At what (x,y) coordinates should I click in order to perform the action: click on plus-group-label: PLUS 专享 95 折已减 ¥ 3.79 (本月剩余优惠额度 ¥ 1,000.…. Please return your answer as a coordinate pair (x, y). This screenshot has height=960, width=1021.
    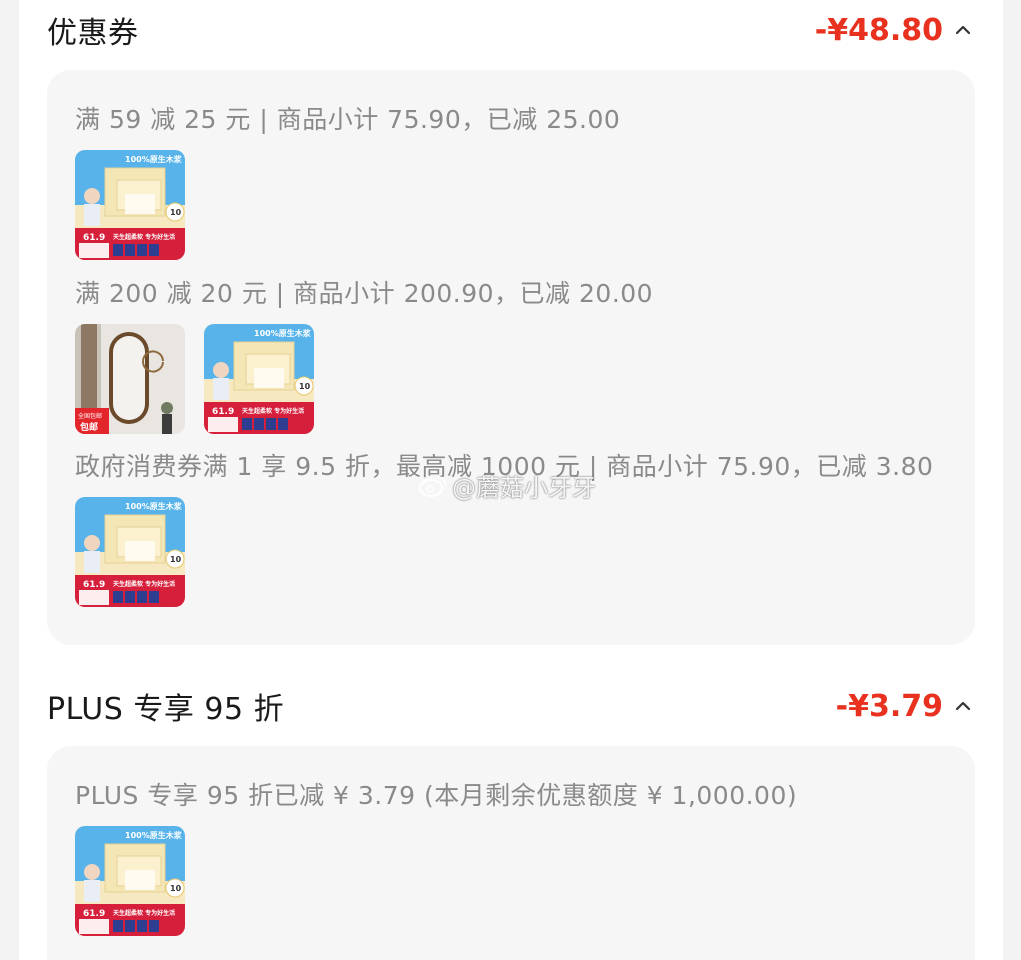
    Looking at the image, I should click on (436, 795).